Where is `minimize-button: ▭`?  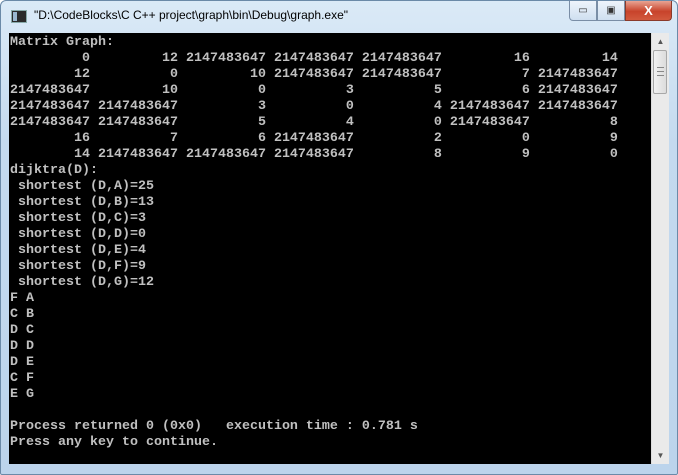 minimize-button: ▭ is located at coordinates (583, 11).